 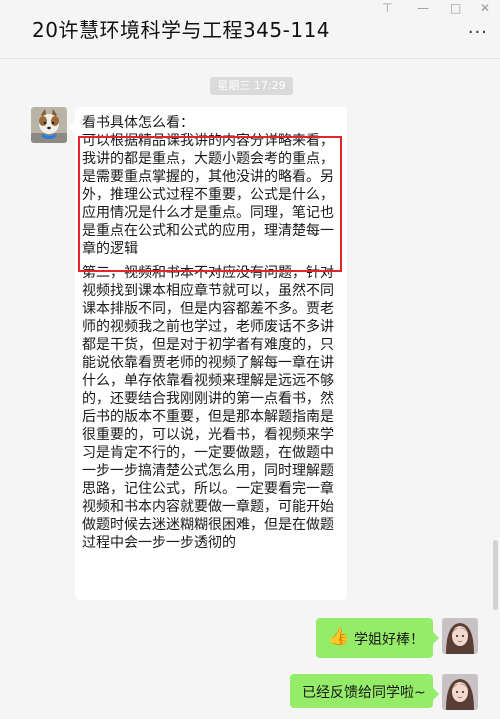 I want to click on minimize-icon: —, so click(x=423, y=8).